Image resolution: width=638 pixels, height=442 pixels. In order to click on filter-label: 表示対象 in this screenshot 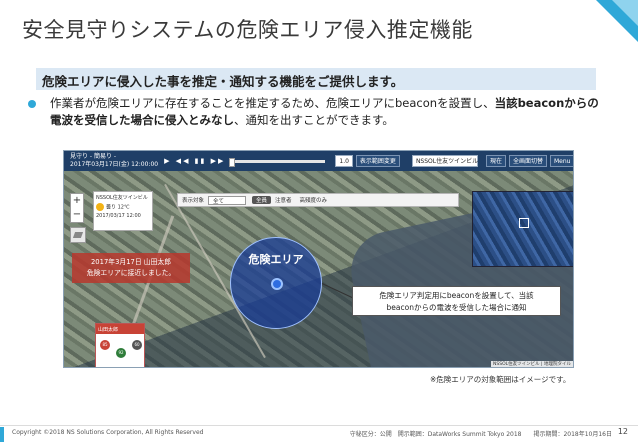, I will do `click(193, 201)`.